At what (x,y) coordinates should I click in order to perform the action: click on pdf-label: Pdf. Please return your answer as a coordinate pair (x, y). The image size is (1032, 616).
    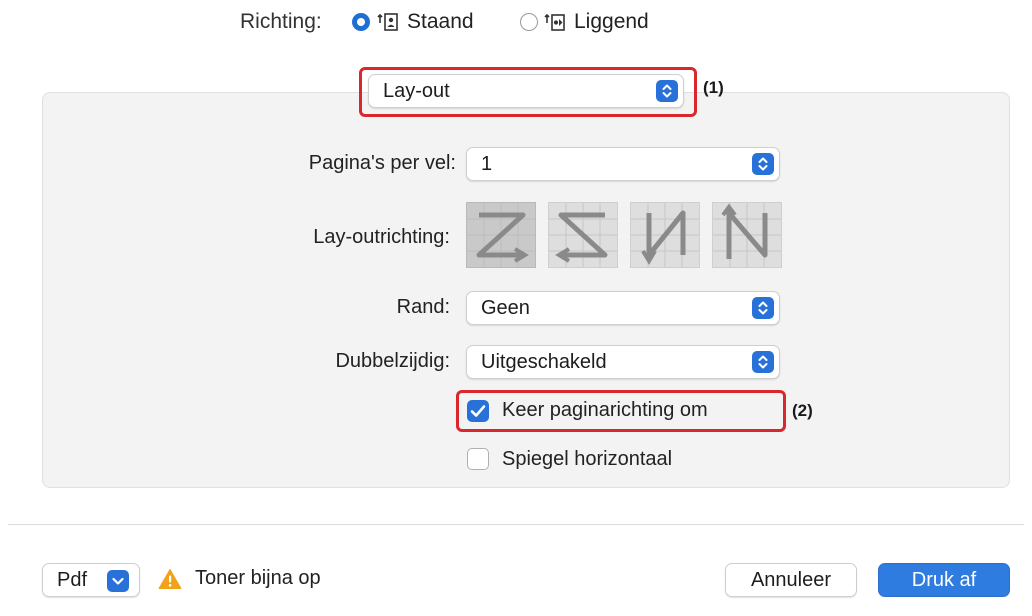
    Looking at the image, I should click on (72, 580).